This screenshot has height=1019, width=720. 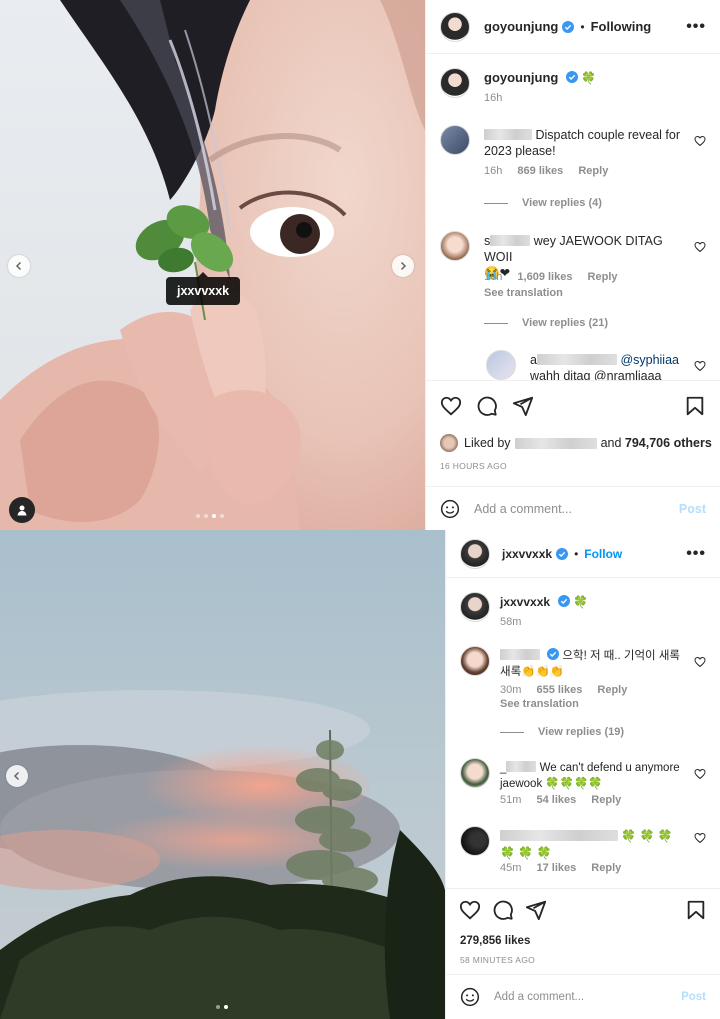 What do you see at coordinates (493, 171) in the screenshot?
I see `comment-time: 16h` at bounding box center [493, 171].